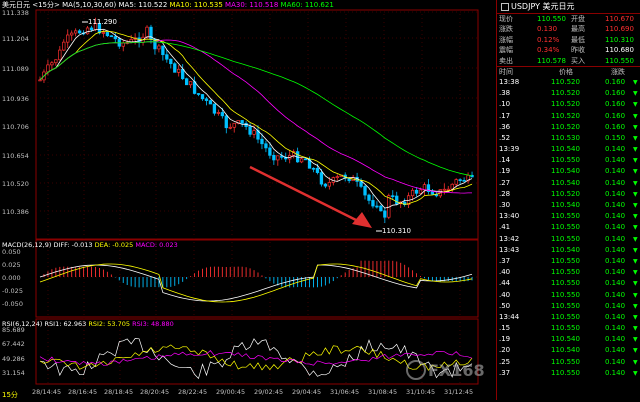  I want to click on tick-row: .36 110.520 0.160 ▼, so click(568, 127).